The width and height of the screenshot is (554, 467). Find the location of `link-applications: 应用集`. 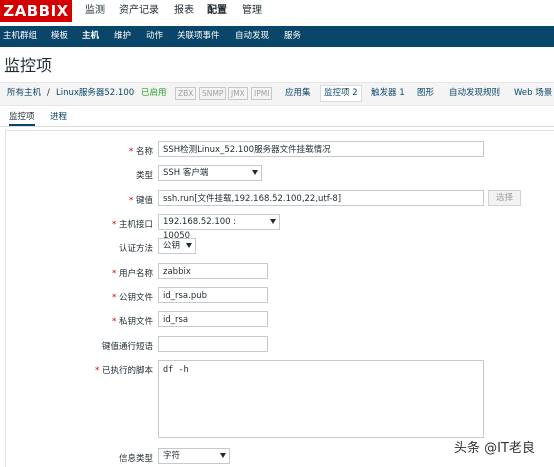

link-applications: 应用集 is located at coordinates (298, 93).